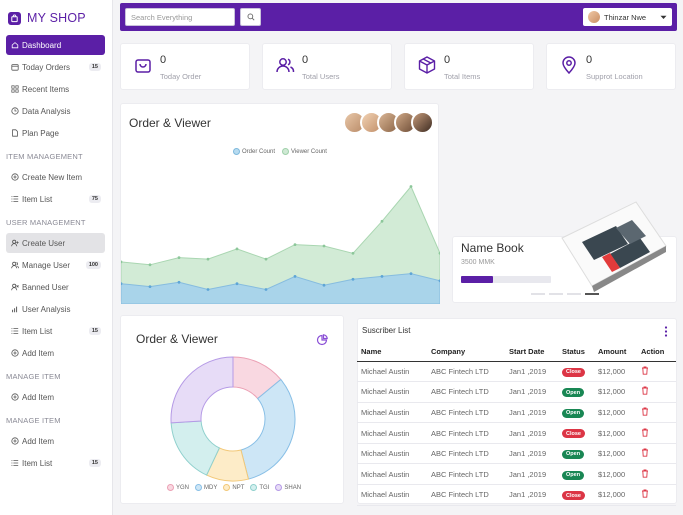  Describe the element at coordinates (250, 17) in the screenshot. I see `search-button` at that location.